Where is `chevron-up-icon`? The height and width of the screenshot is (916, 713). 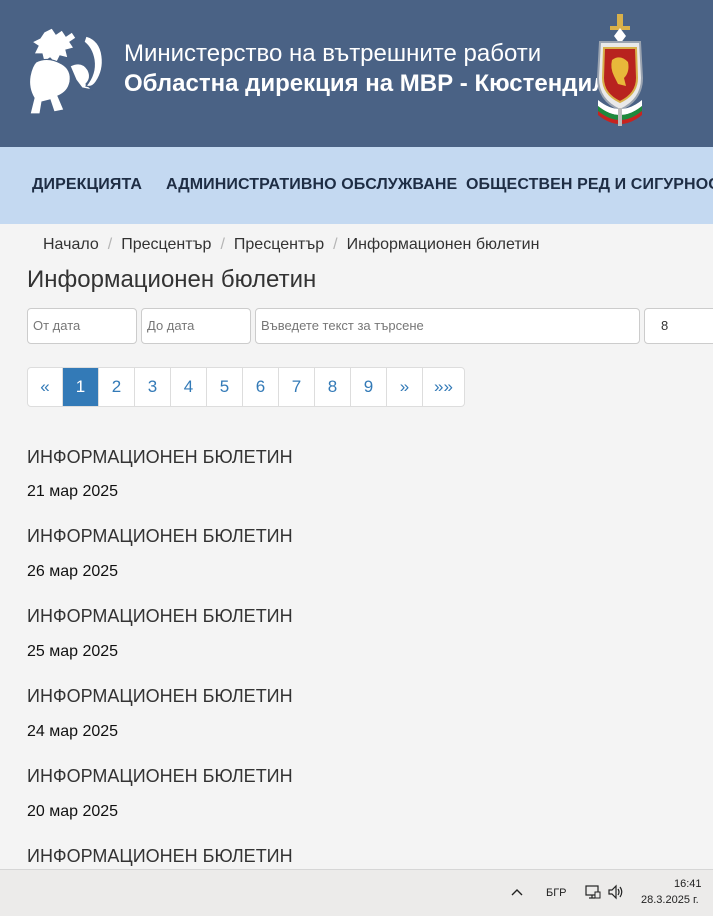 chevron-up-icon is located at coordinates (517, 892).